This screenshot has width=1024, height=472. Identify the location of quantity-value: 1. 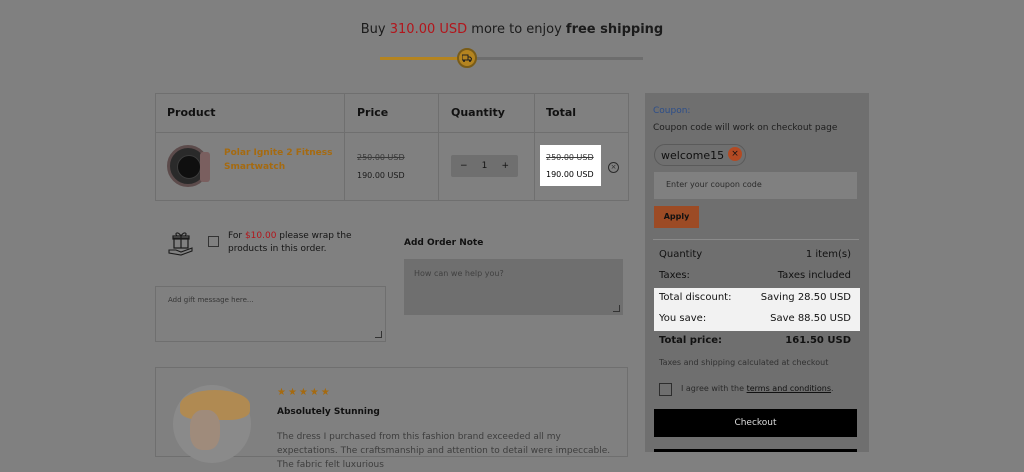
(485, 166).